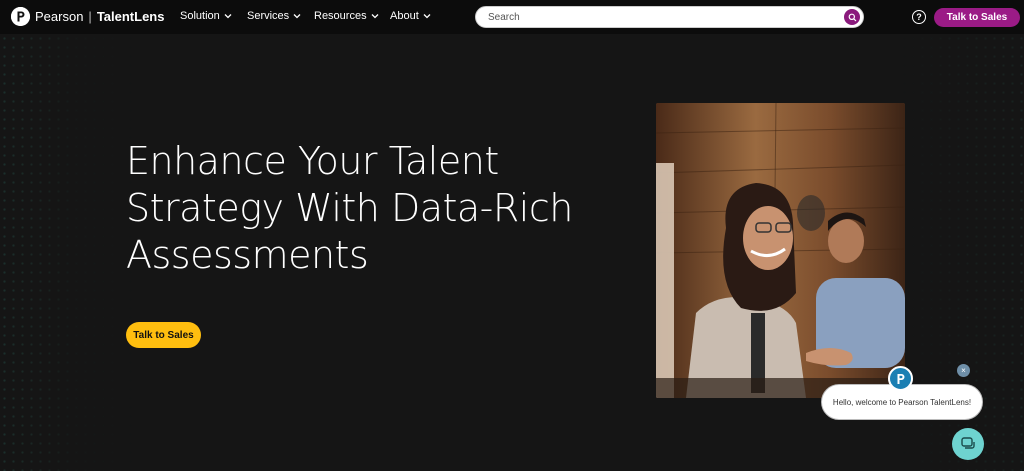 The height and width of the screenshot is (471, 1024). Describe the element at coordinates (900, 378) in the screenshot. I see `chat-avatar-pearson-icon` at that location.